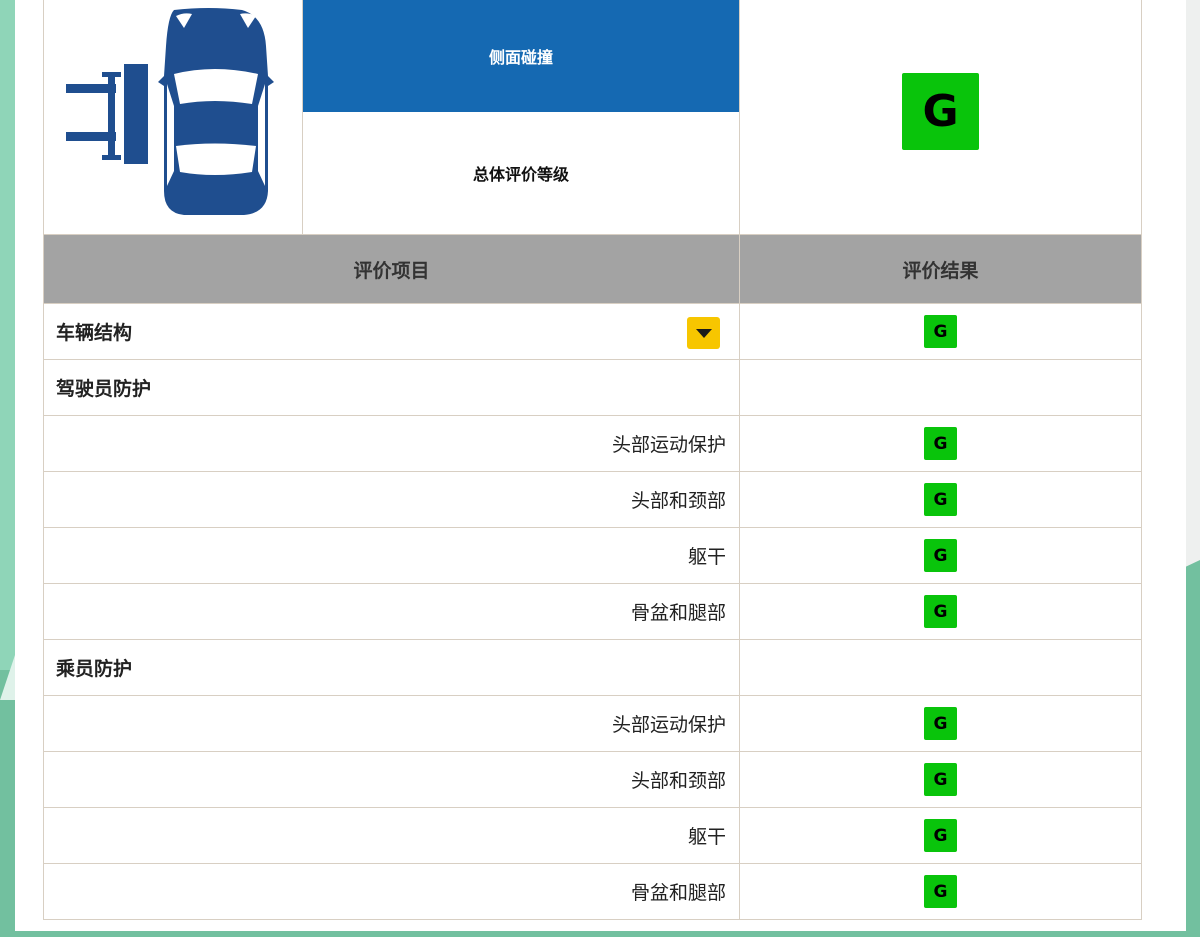 This screenshot has height=937, width=1200. I want to click on chevron-down-icon, so click(703, 333).